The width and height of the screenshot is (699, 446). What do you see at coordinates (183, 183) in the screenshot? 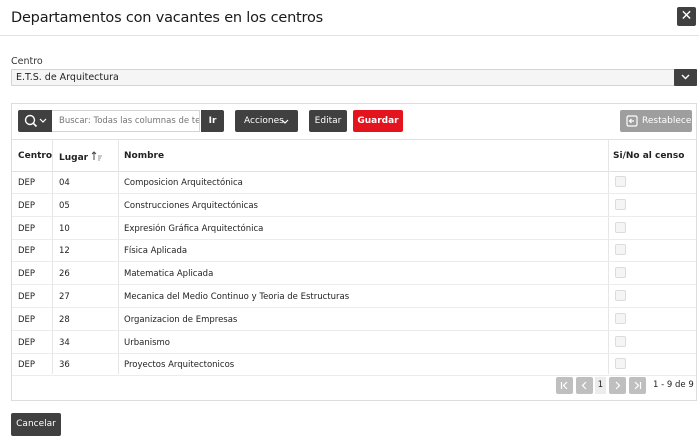
I see `cell-nombre: Composicion Arquitectónica` at bounding box center [183, 183].